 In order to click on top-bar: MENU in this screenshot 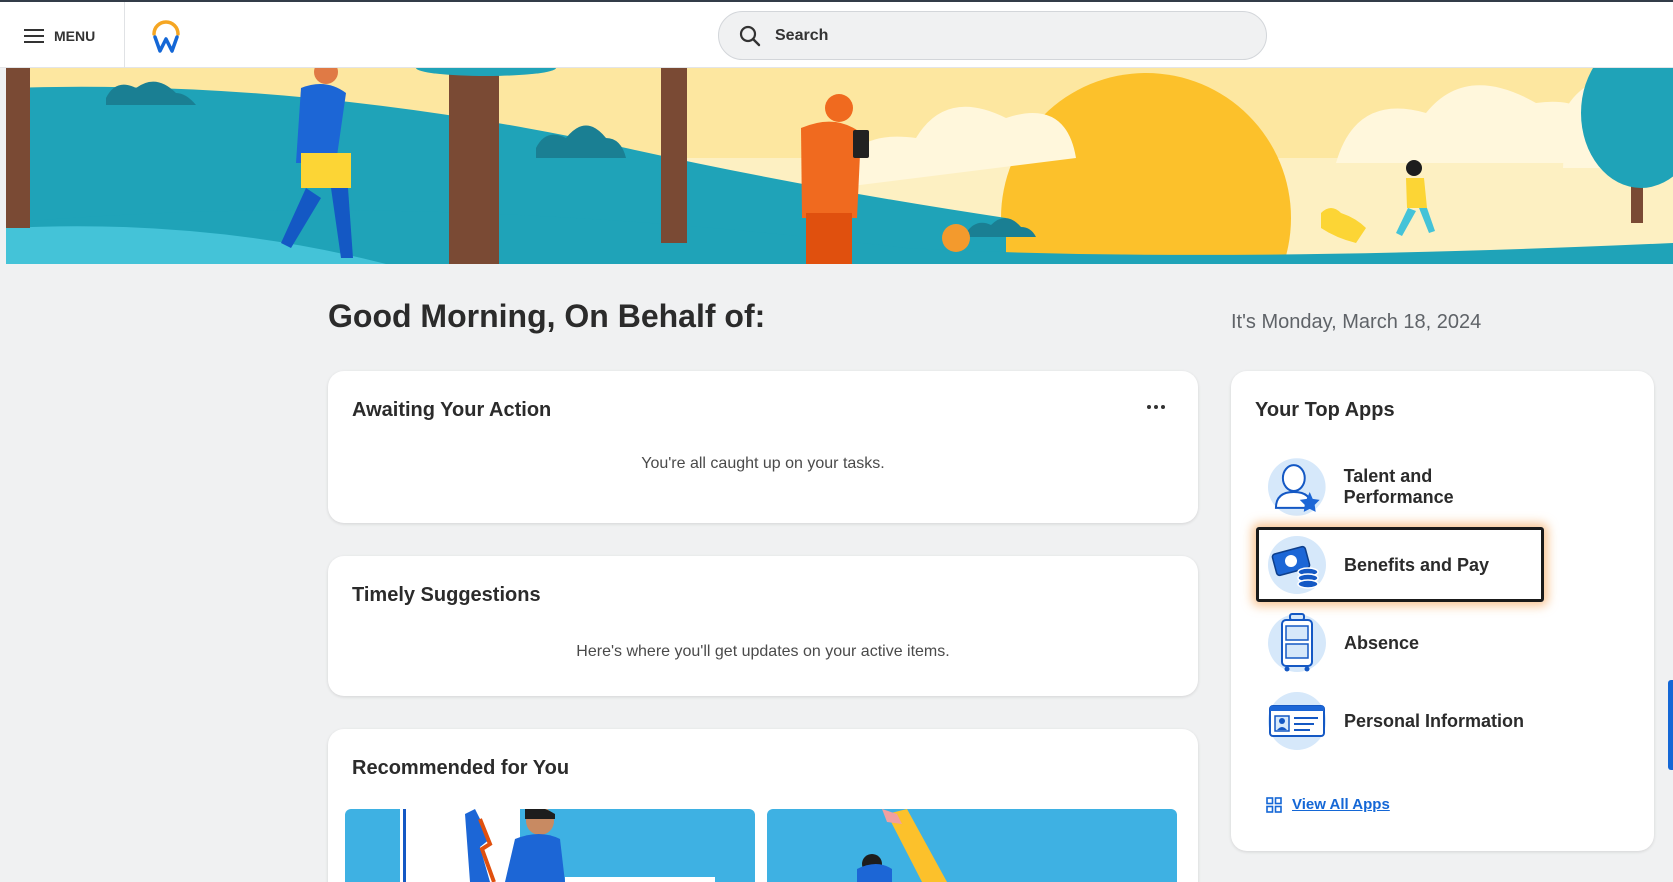, I will do `click(836, 34)`.